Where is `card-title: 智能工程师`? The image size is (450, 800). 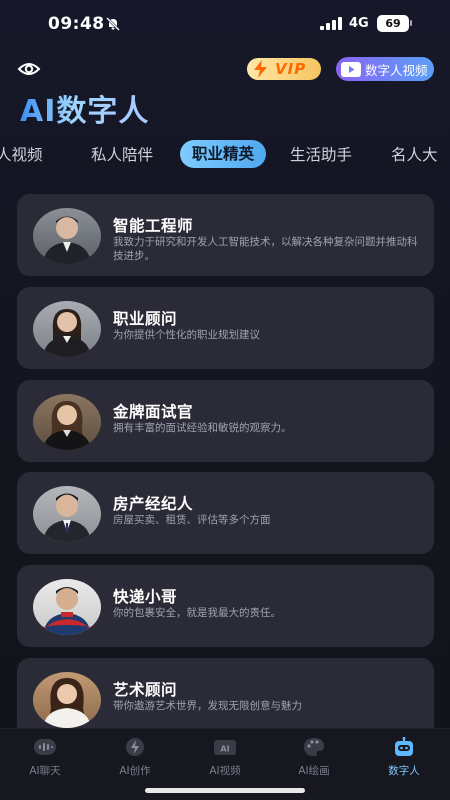
card-title: 智能工程师 is located at coordinates (153, 226).